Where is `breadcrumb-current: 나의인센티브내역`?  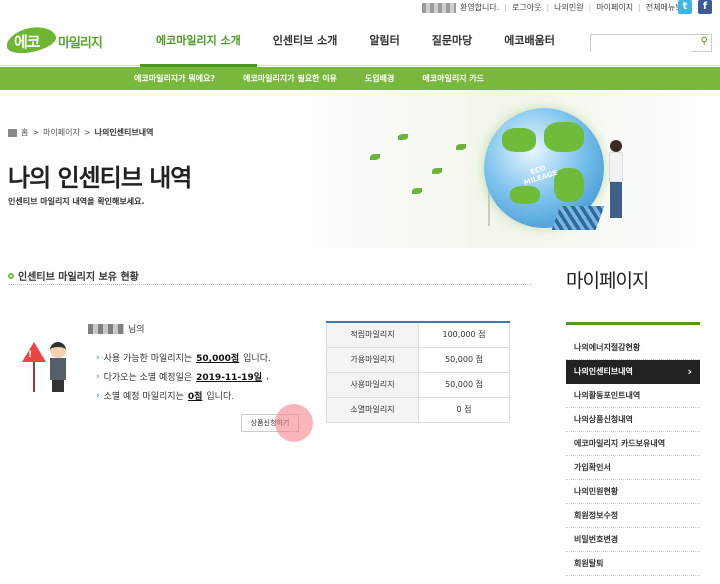 breadcrumb-current: 나의인센티브내역 is located at coordinates (124, 132).